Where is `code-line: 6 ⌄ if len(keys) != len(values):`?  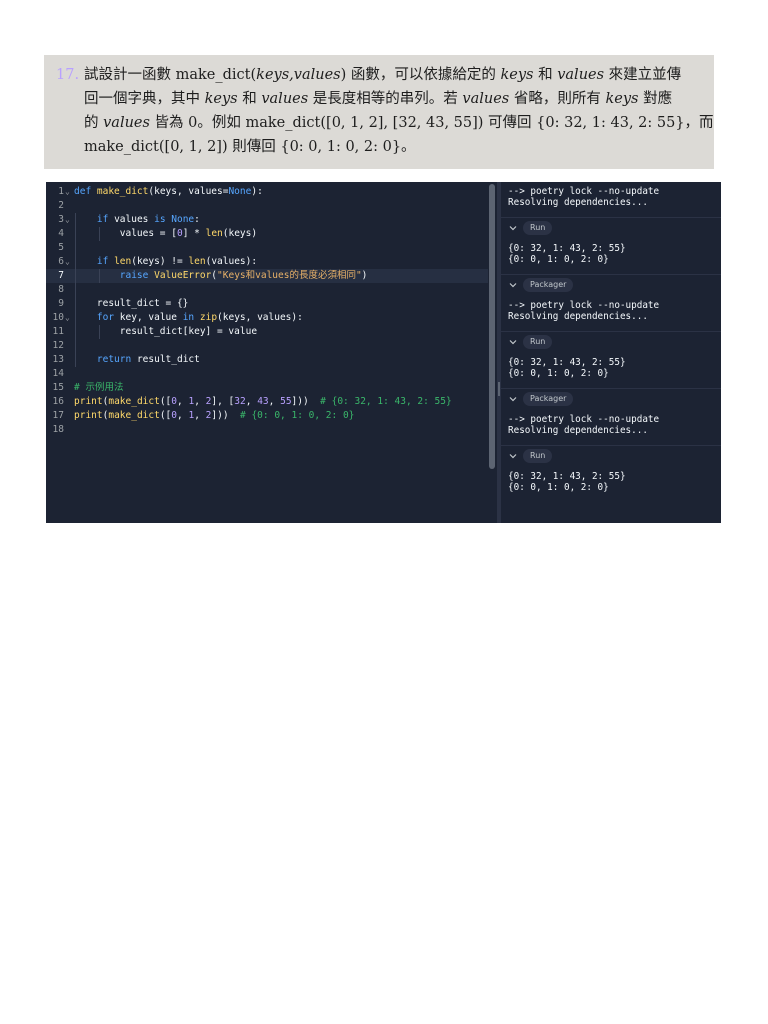
code-line: 6 ⌄ if len(keys) != len(values): is located at coordinates (267, 262).